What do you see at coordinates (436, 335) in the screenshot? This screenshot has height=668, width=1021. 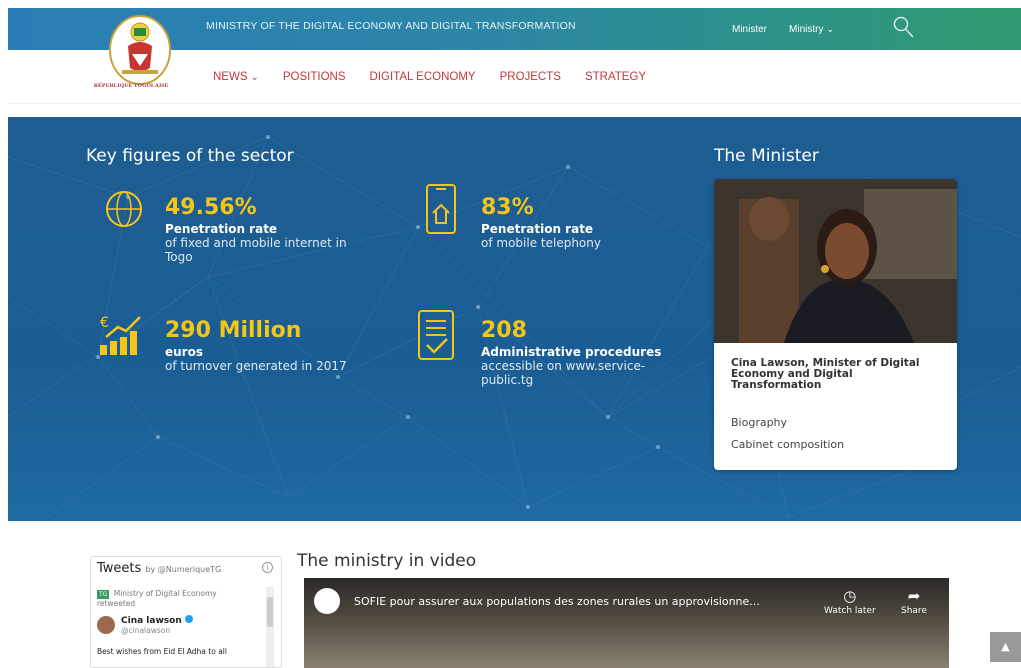 I see `checklist-icon` at bounding box center [436, 335].